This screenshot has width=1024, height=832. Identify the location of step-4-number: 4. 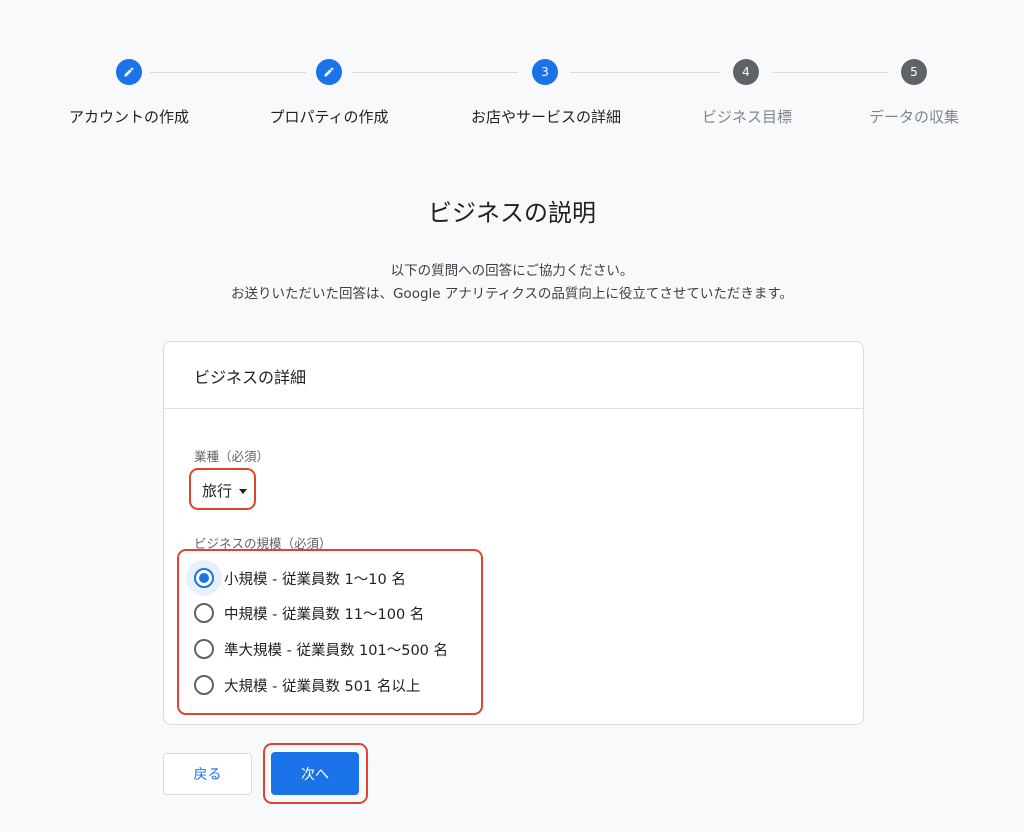
(746, 72).